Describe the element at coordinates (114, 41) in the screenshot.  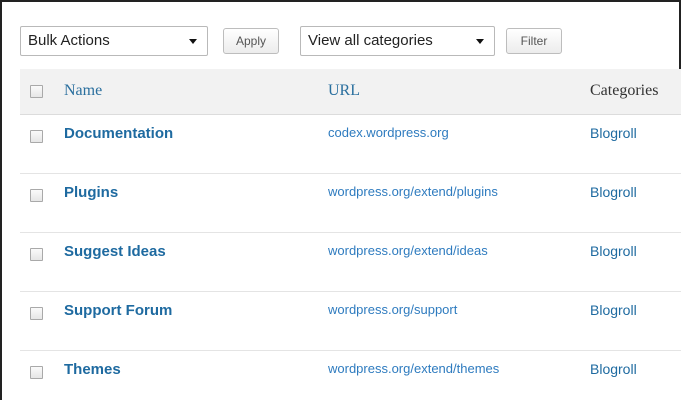
I see `bulk-actions-select: Bulk Actions` at that location.